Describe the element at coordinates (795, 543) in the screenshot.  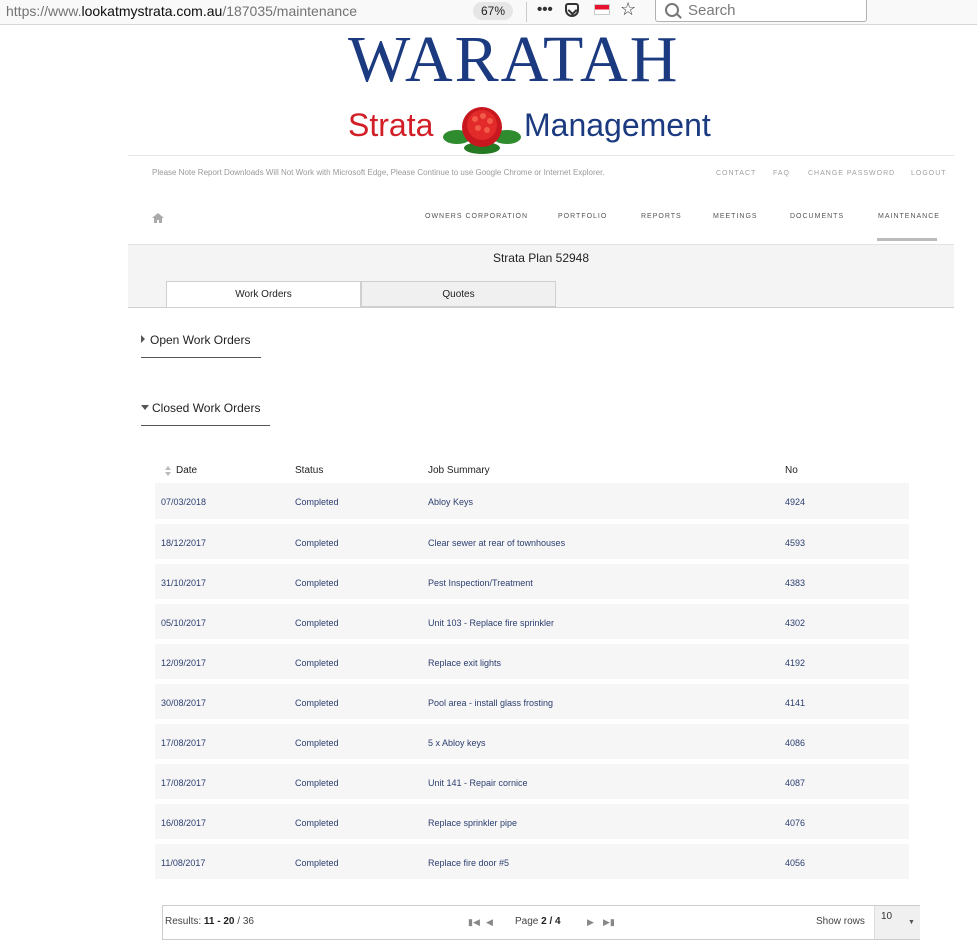
I see `cell-no: 4593` at that location.